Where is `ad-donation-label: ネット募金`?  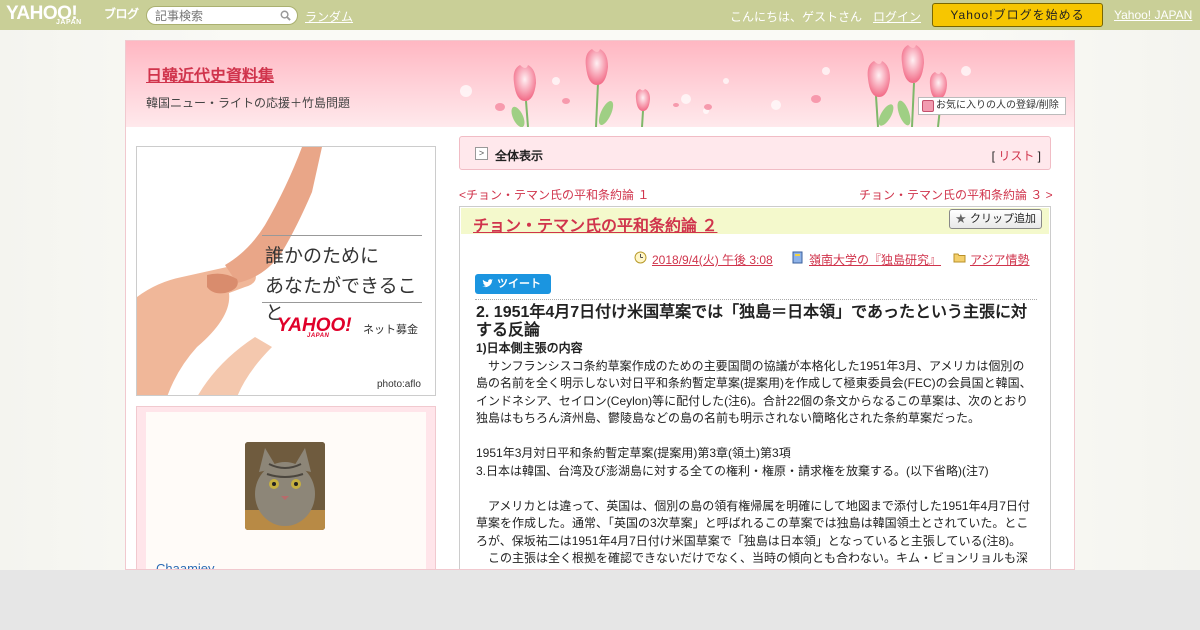 ad-donation-label: ネット募金 is located at coordinates (390, 330).